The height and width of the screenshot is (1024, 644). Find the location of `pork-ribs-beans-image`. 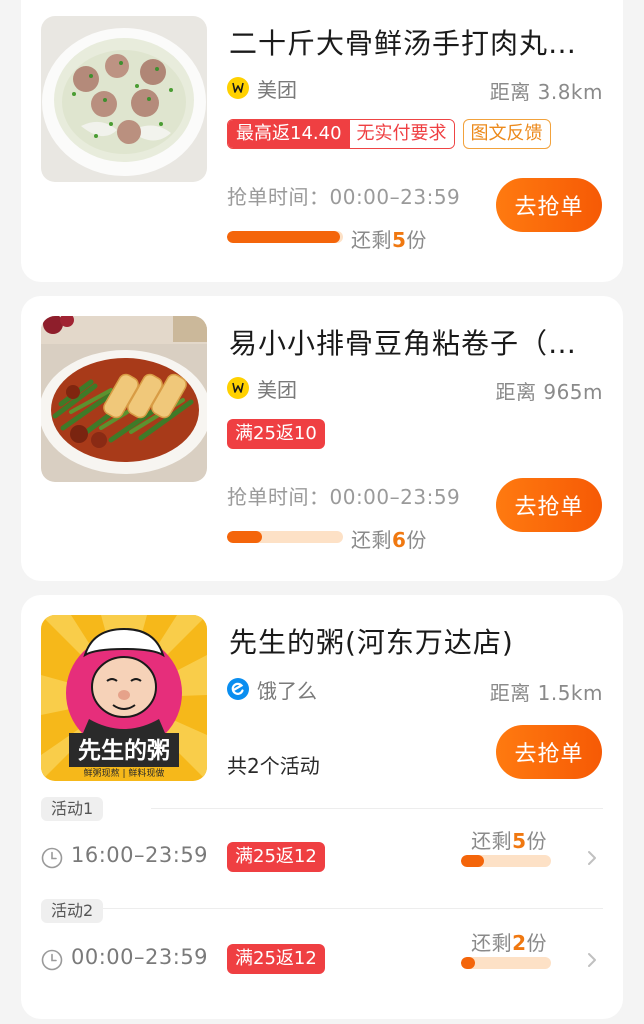

pork-ribs-beans-image is located at coordinates (124, 399).